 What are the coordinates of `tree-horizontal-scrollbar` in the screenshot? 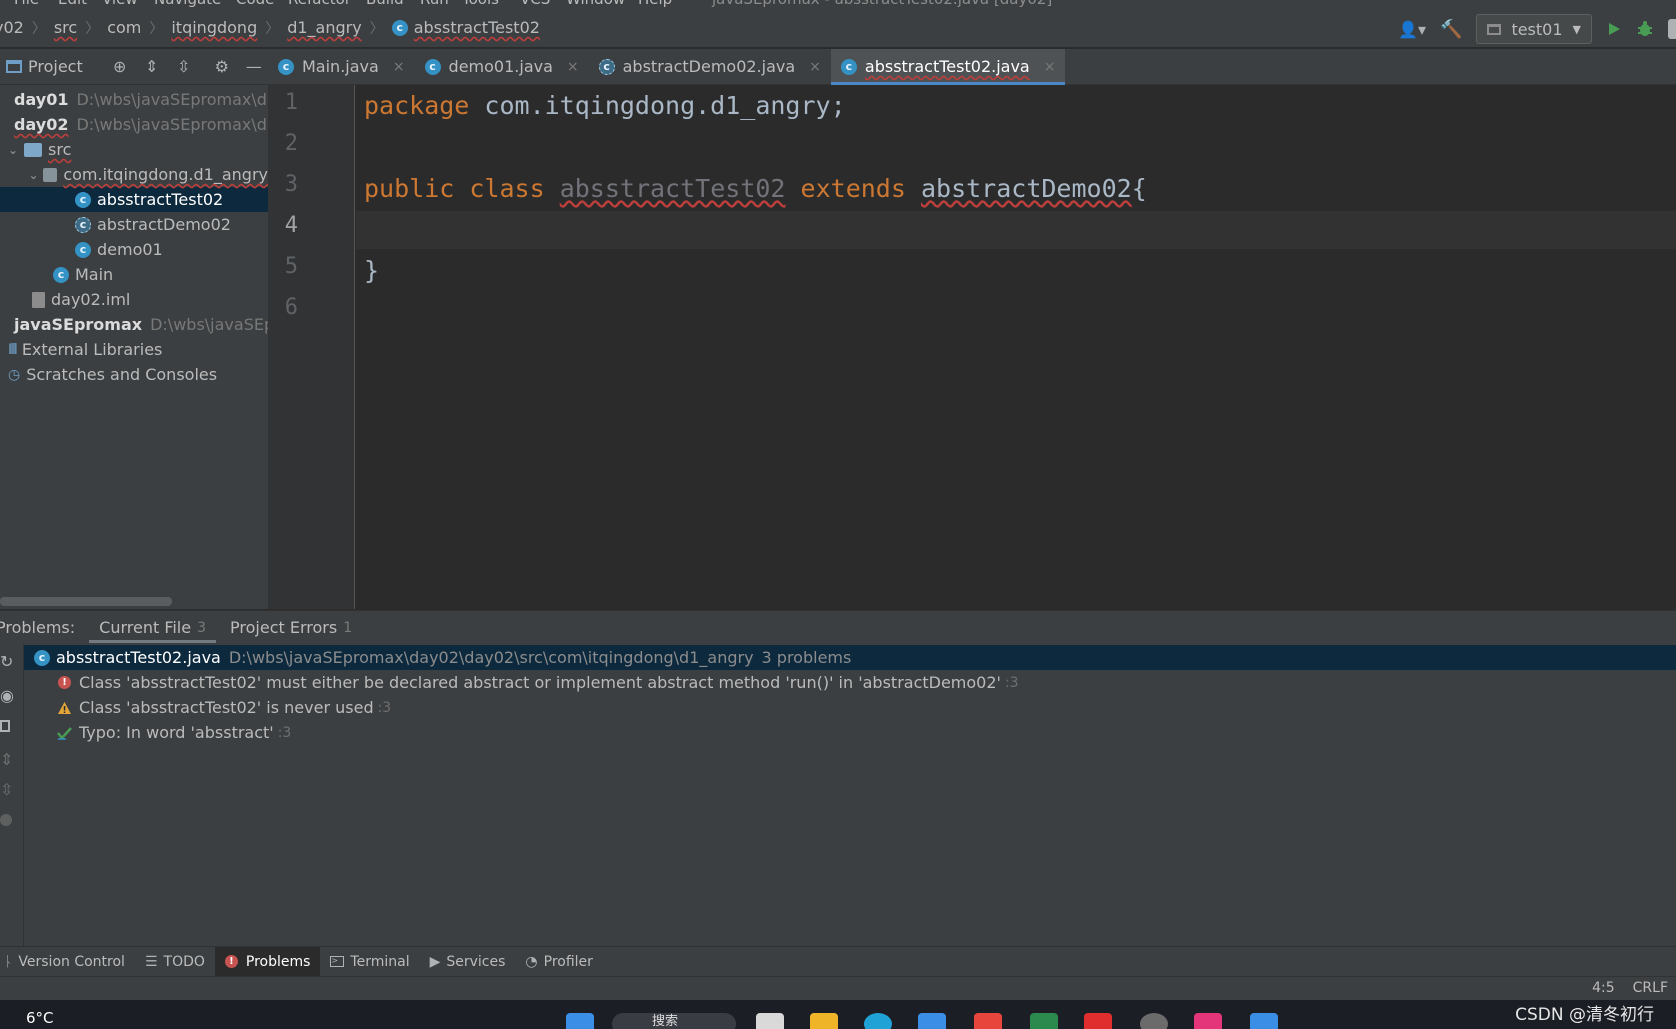 It's located at (86, 601).